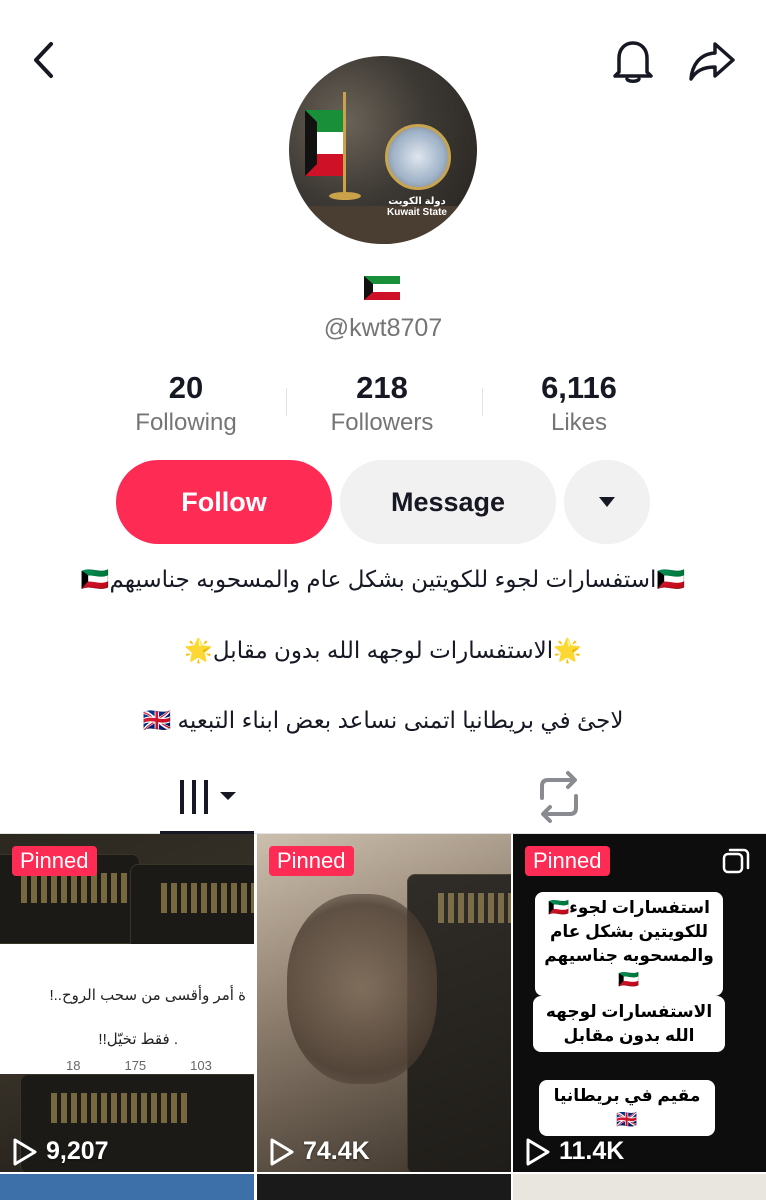  I want to click on username: @kwt8707, so click(383, 328).